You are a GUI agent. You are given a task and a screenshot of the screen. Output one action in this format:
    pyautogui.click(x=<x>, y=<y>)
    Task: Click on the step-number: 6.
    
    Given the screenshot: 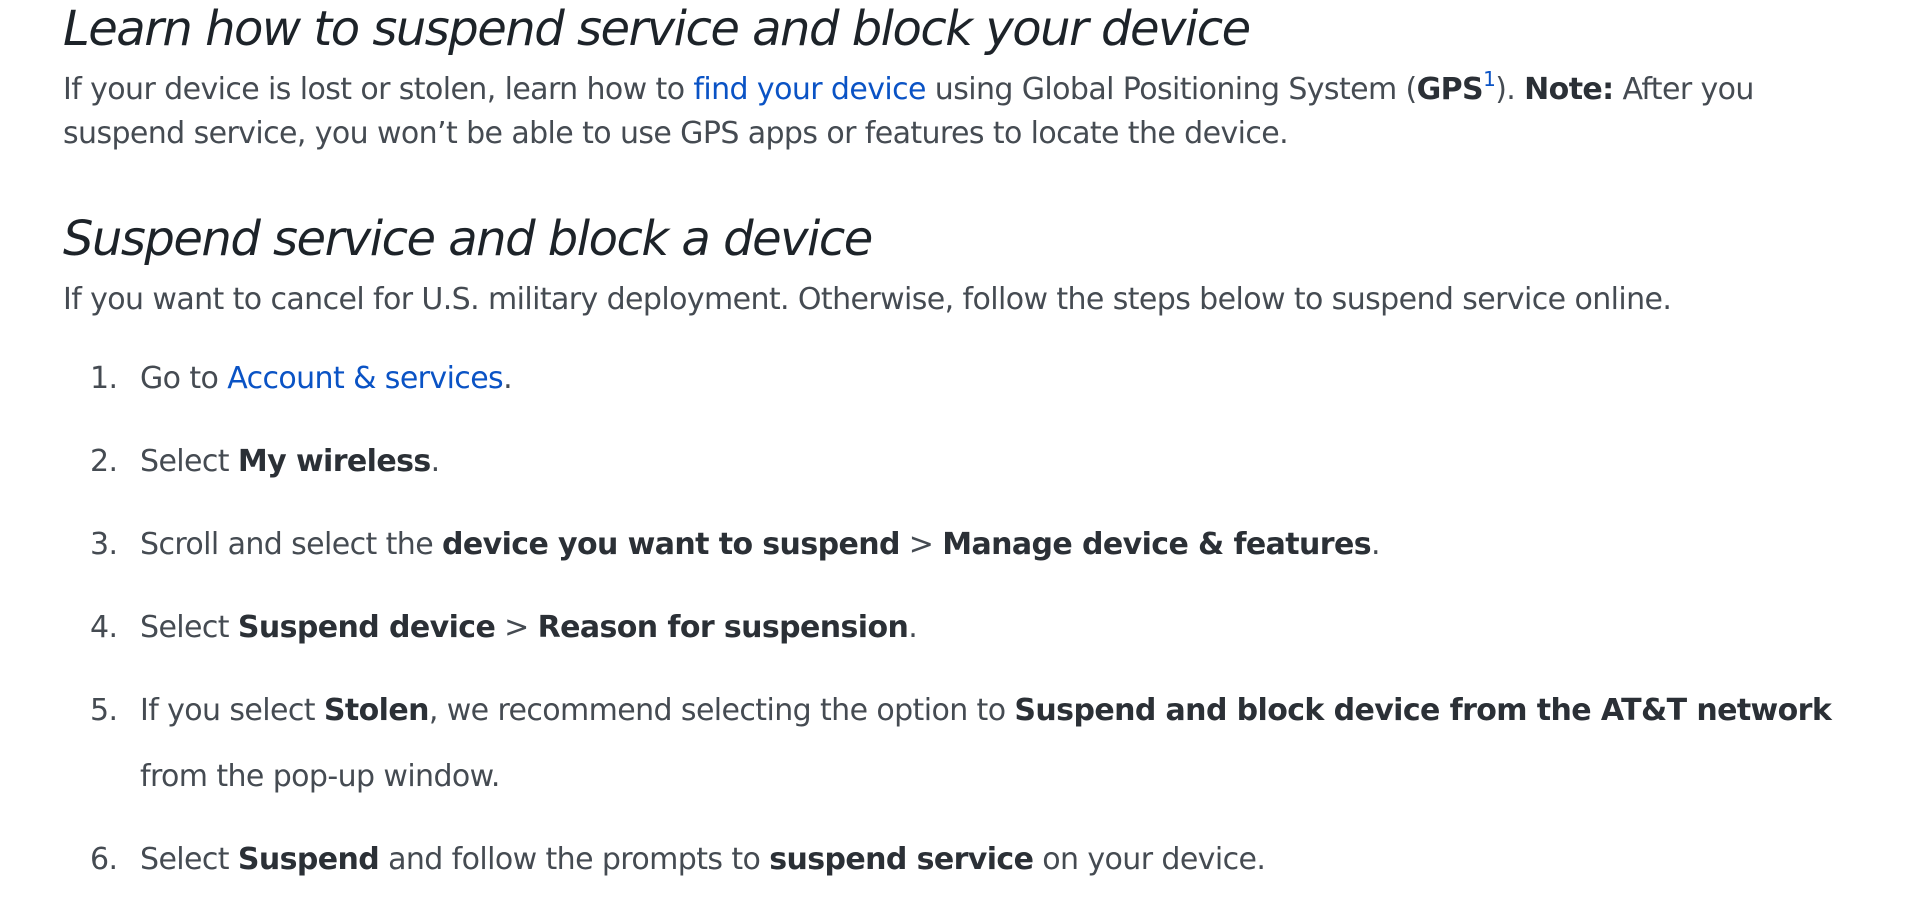 What is the action you would take?
    pyautogui.click(x=104, y=859)
    